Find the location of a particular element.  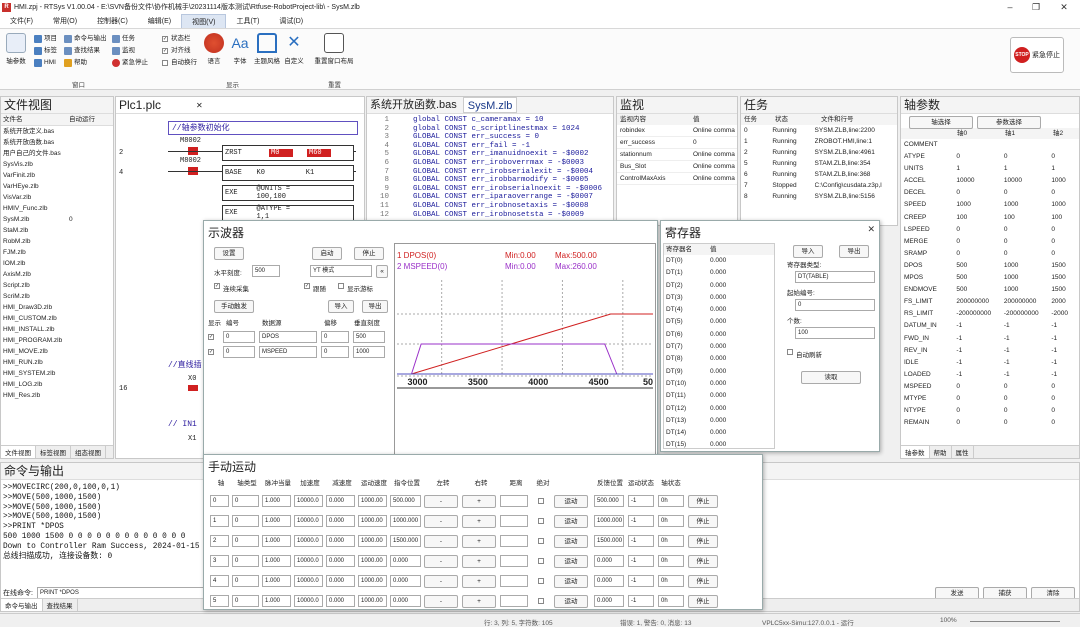

task-row: 6 Running STAM.ZLB,line:368 is located at coordinates (819, 174).